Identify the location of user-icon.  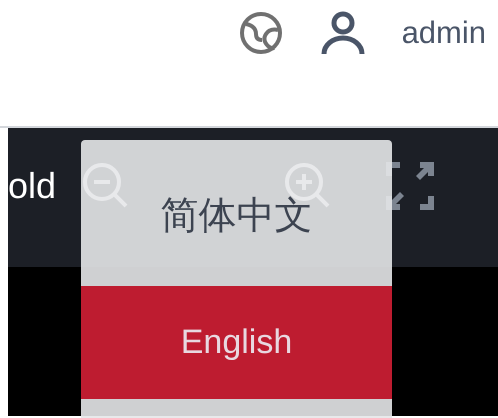
(343, 33).